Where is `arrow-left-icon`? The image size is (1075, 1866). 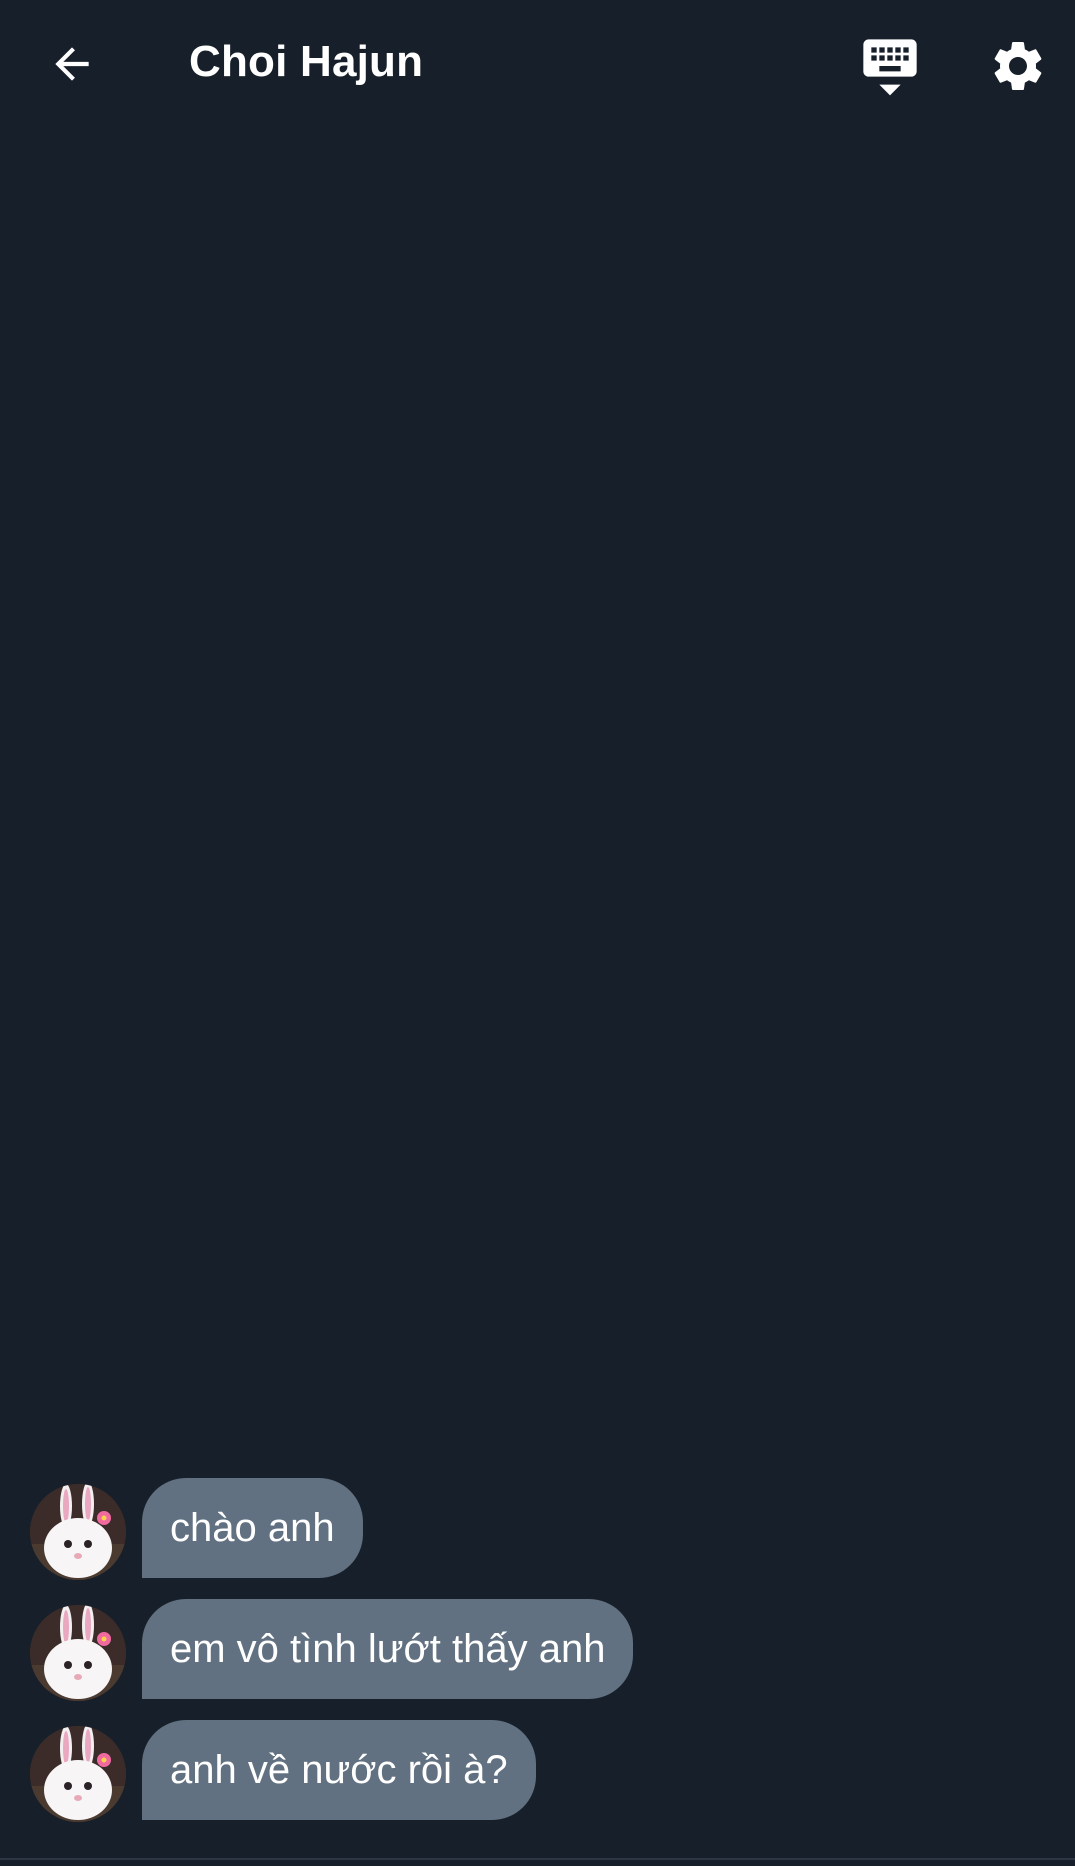 arrow-left-icon is located at coordinates (72, 64).